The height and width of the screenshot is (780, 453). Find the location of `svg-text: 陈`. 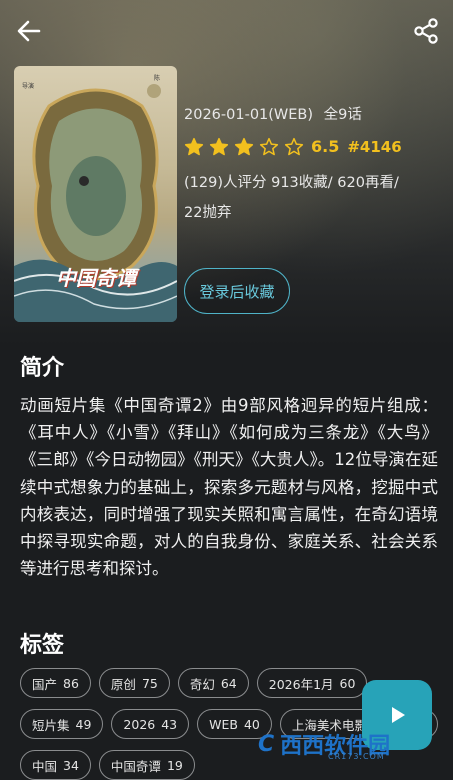

svg-text: 陈 is located at coordinates (157, 78).